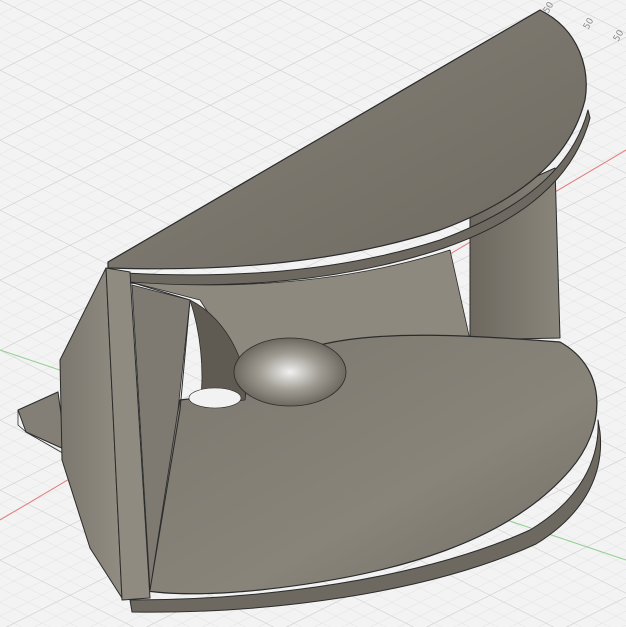  I want to click on throat-opening, so click(290, 372).